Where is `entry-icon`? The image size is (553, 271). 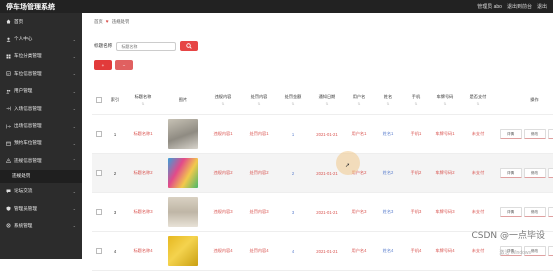
entry-icon is located at coordinates (8, 108).